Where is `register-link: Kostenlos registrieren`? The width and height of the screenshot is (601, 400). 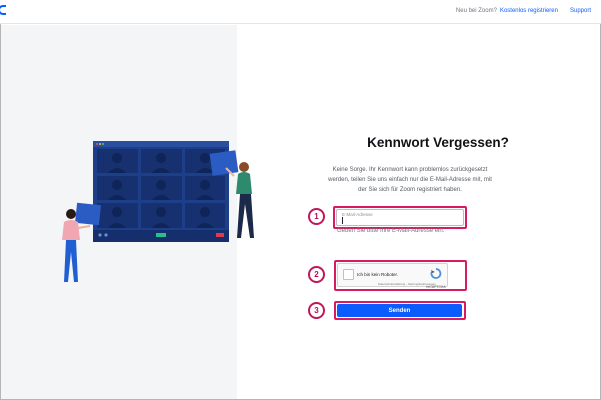
register-link: Kostenlos registrieren is located at coordinates (529, 11).